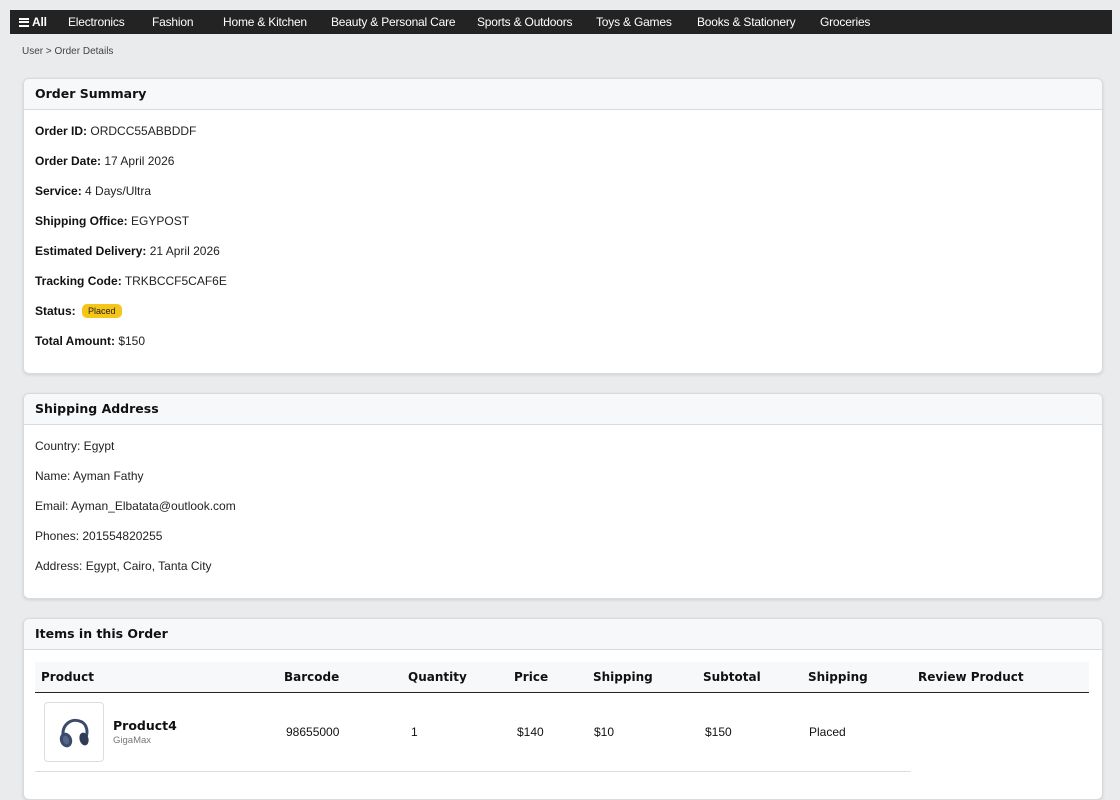  What do you see at coordinates (24, 22) in the screenshot?
I see `hamburger-menu-icon` at bounding box center [24, 22].